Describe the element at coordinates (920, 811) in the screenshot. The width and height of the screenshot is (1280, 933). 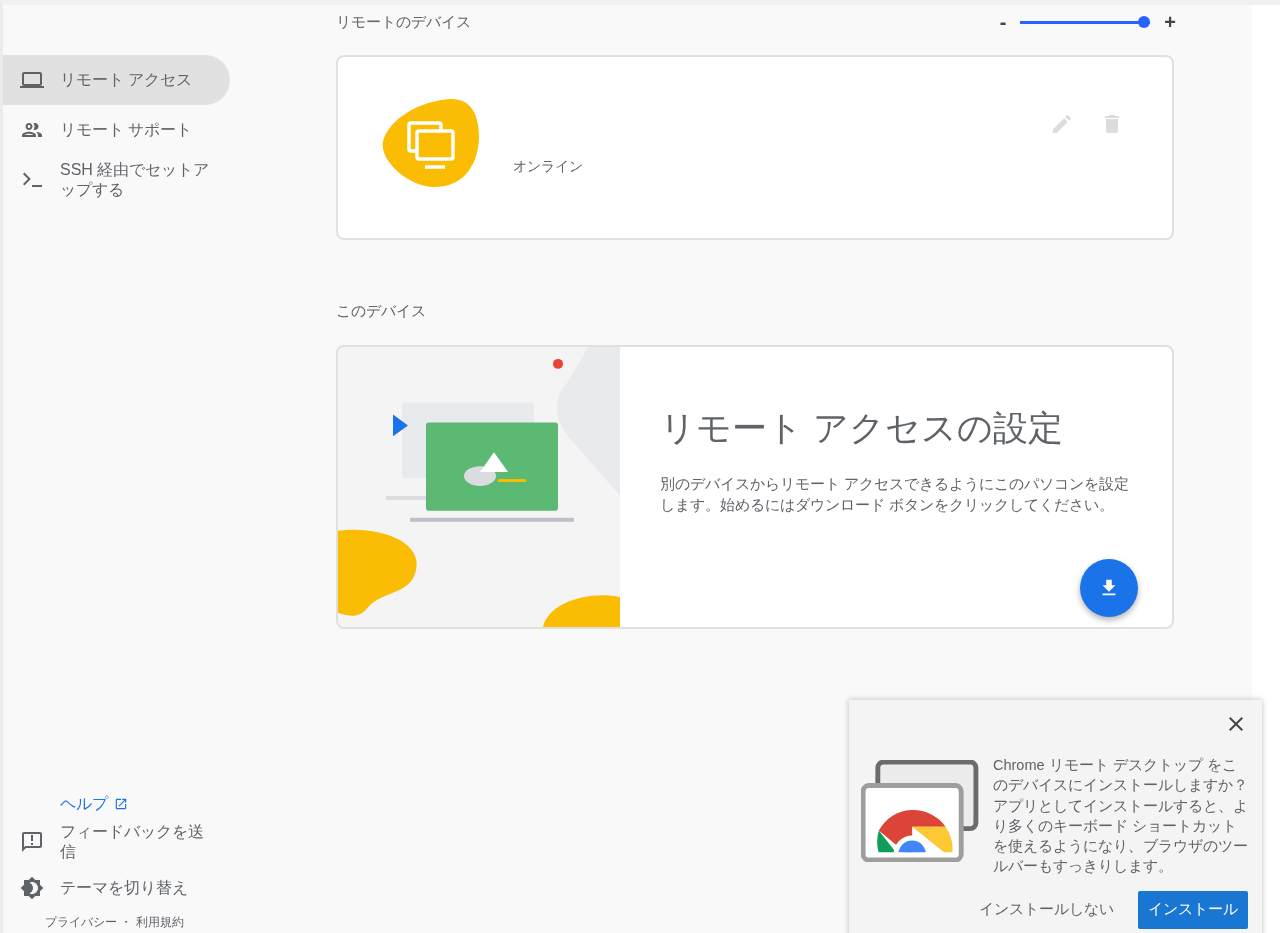
I see `app-logo-icon` at that location.